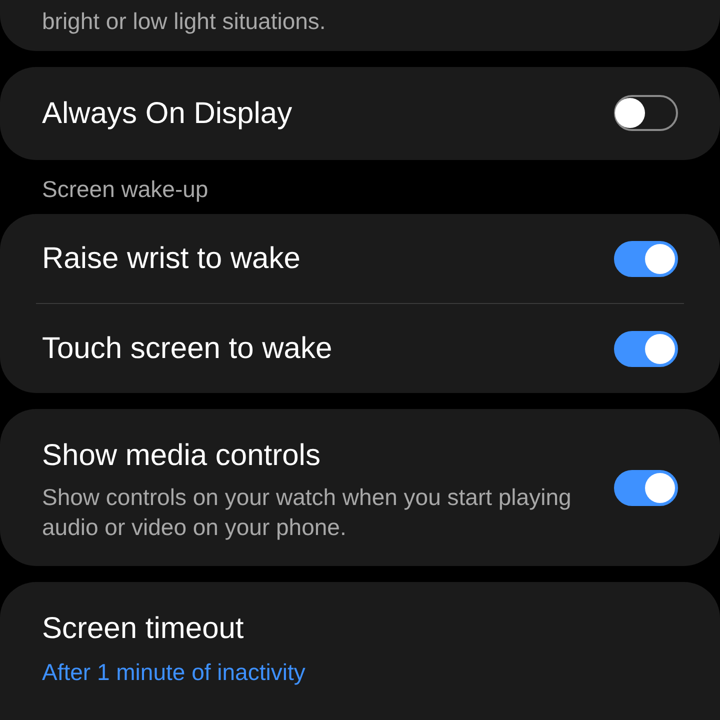 The height and width of the screenshot is (720, 720). What do you see at coordinates (182, 456) in the screenshot?
I see `setting-title: Show media controls` at bounding box center [182, 456].